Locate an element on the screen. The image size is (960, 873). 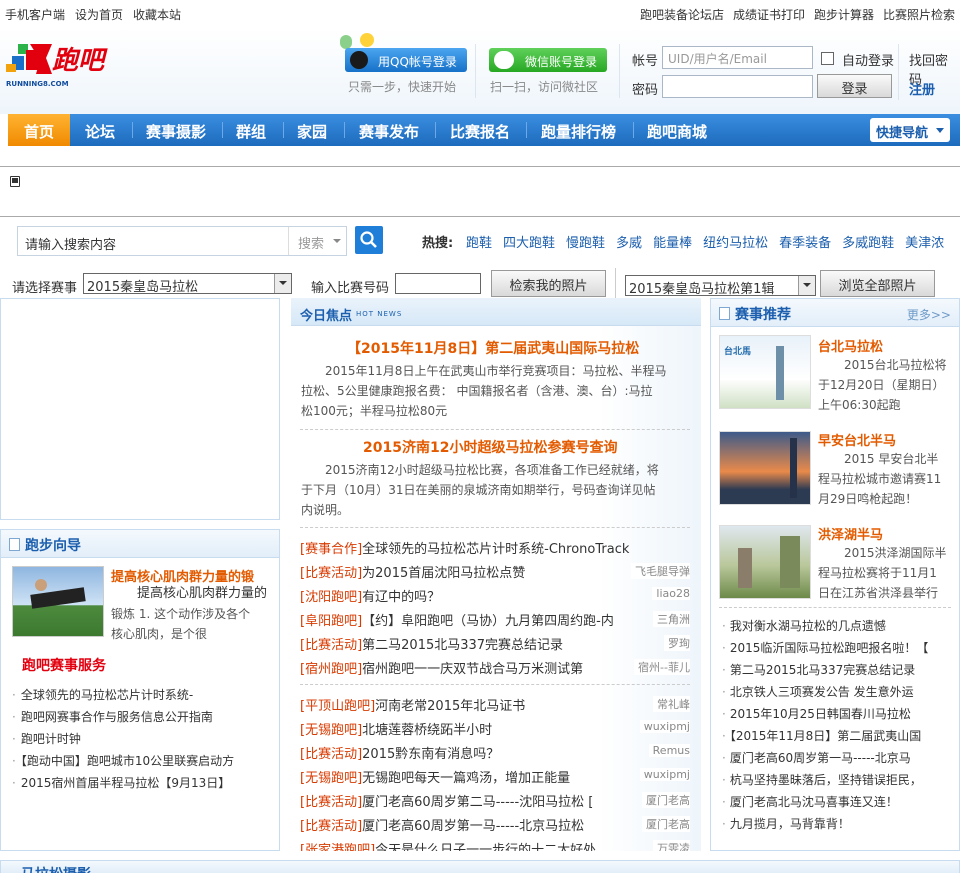
topic-author: 三角洲 is located at coordinates (671, 619).